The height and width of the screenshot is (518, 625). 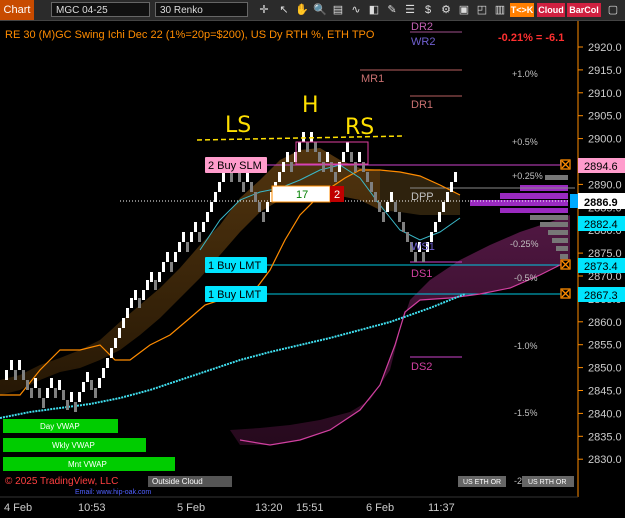 What do you see at coordinates (100, 9) in the screenshot?
I see `instrument-select: MGC 04-25` at bounding box center [100, 9].